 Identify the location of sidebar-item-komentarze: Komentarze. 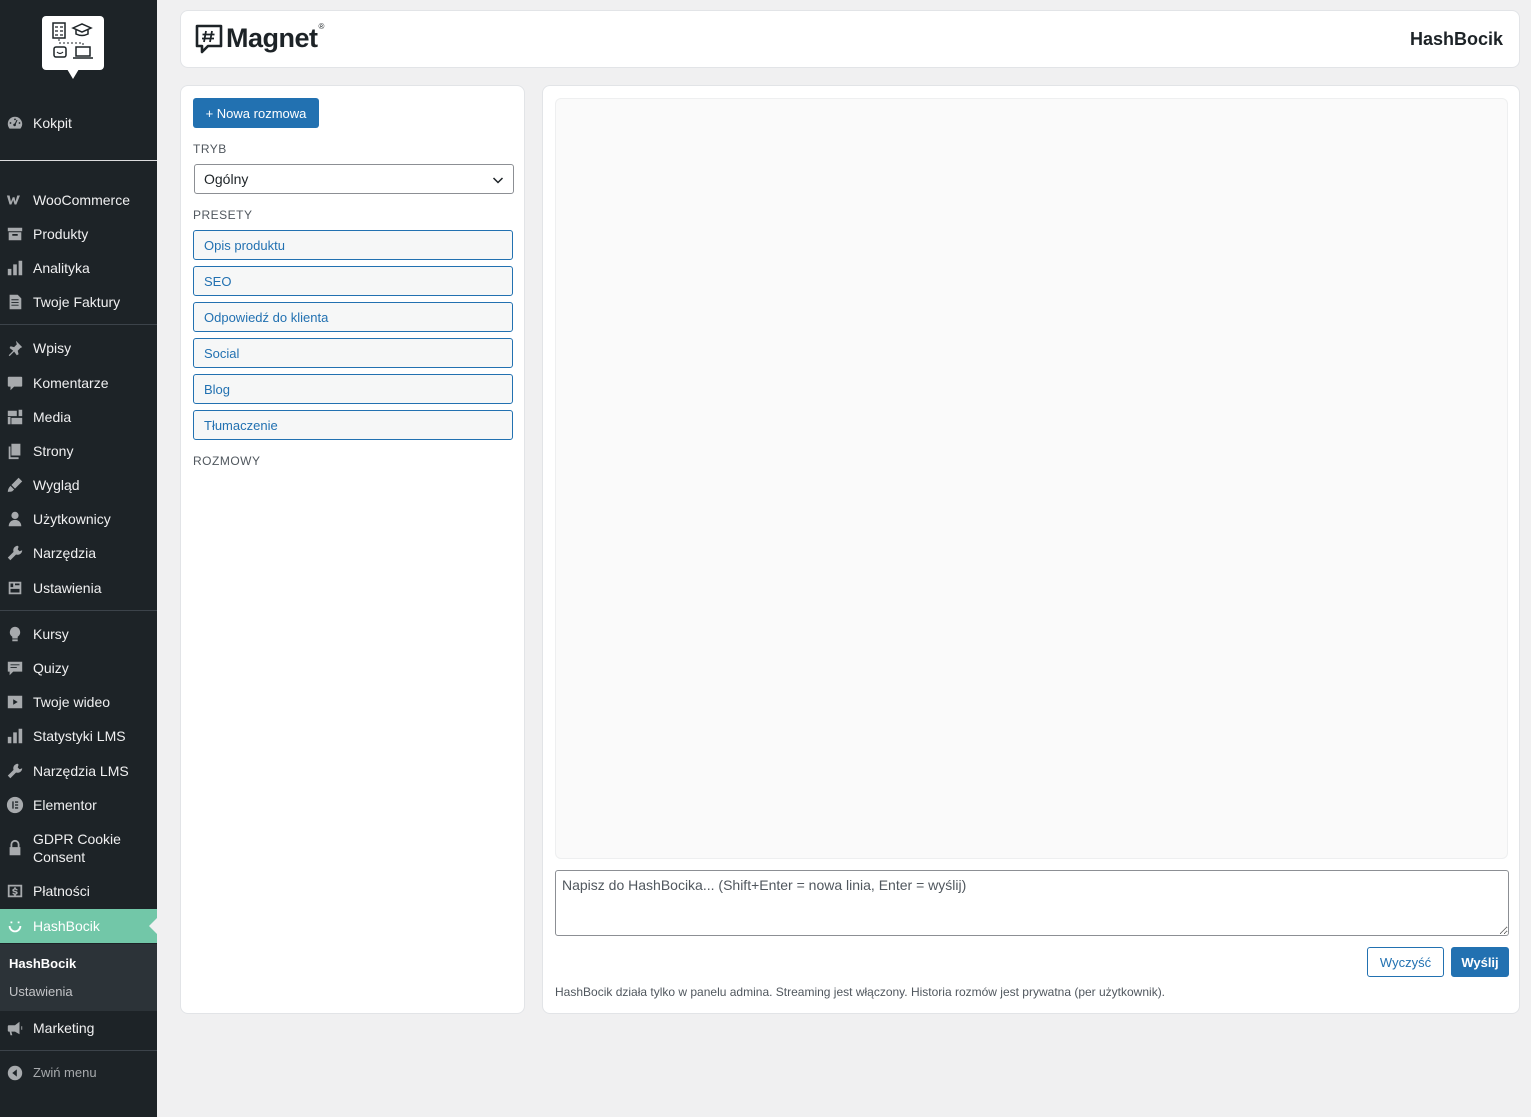
(78, 383).